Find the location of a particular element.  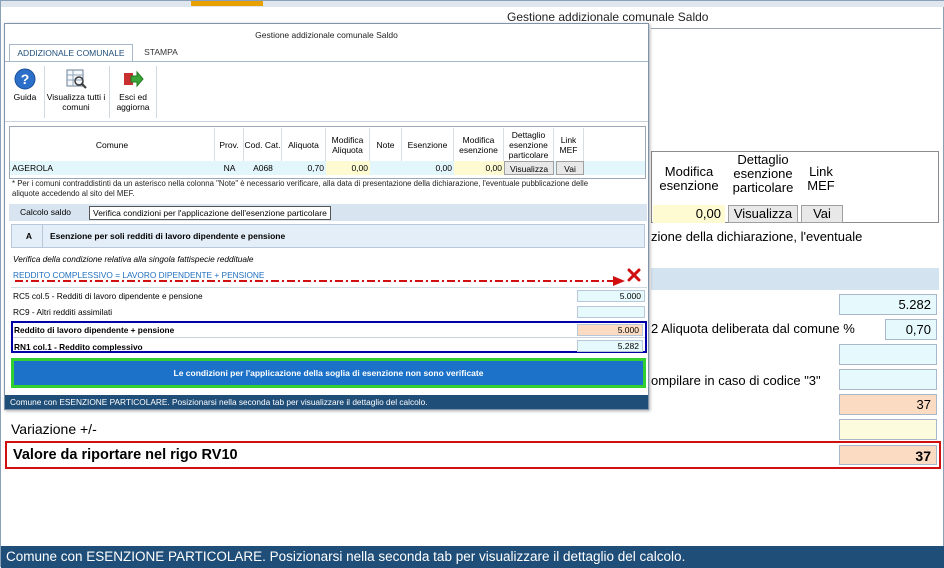

background-modifica-value: 0,00 is located at coordinates (689, 214).